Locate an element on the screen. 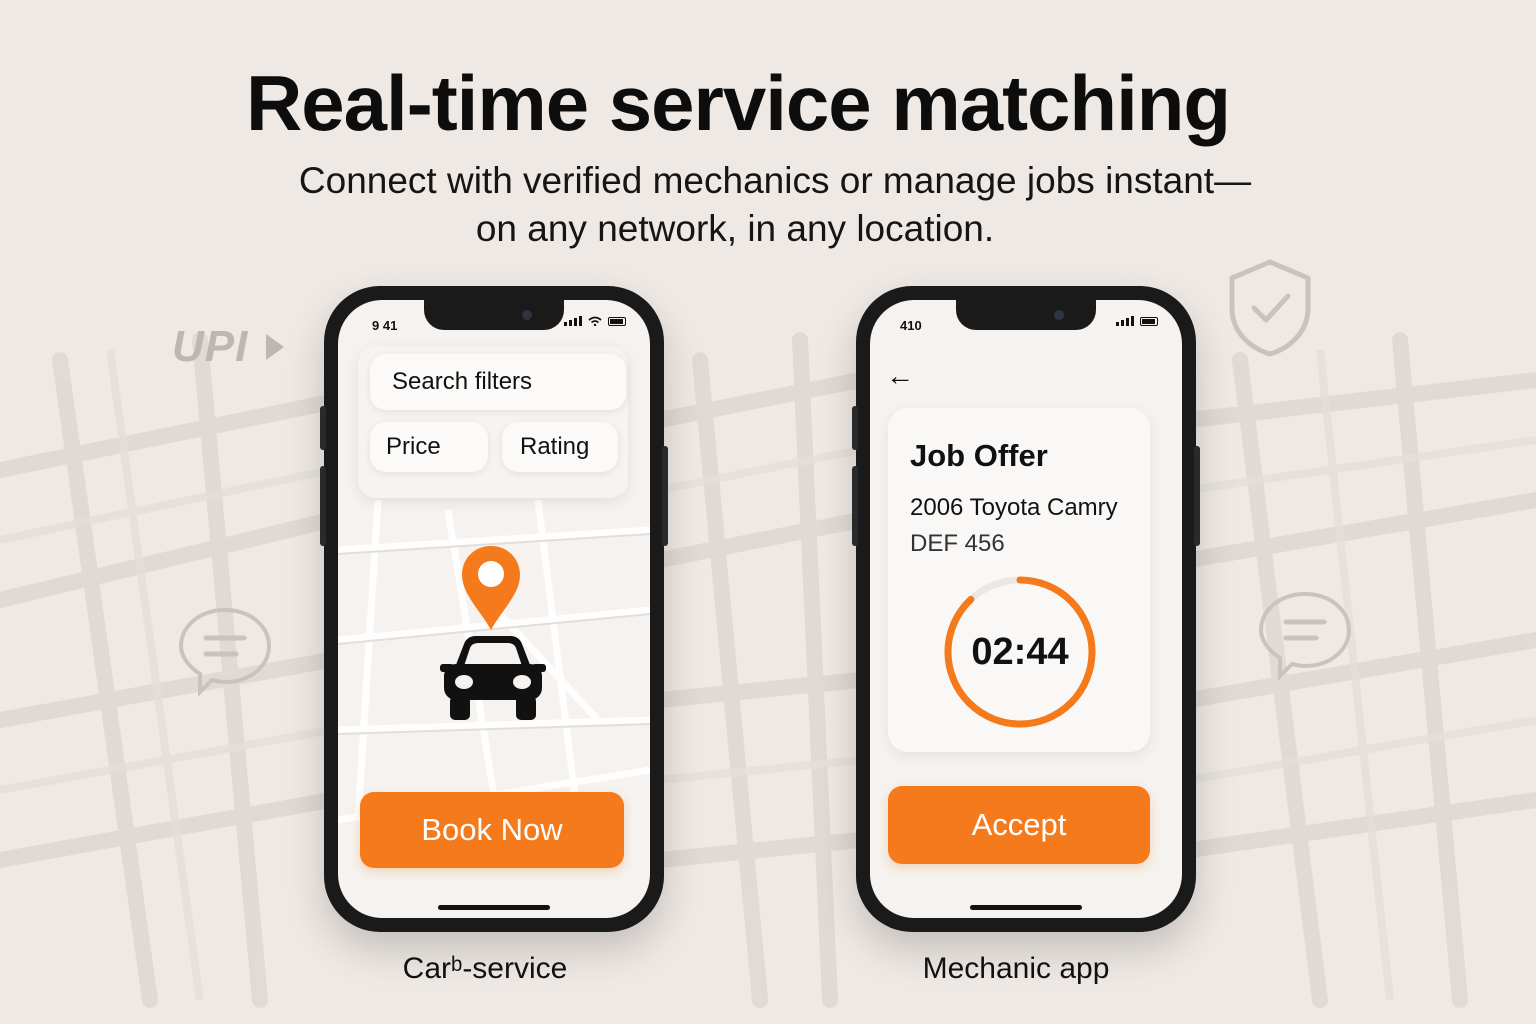  filter-price-chip: Price is located at coordinates (429, 447).